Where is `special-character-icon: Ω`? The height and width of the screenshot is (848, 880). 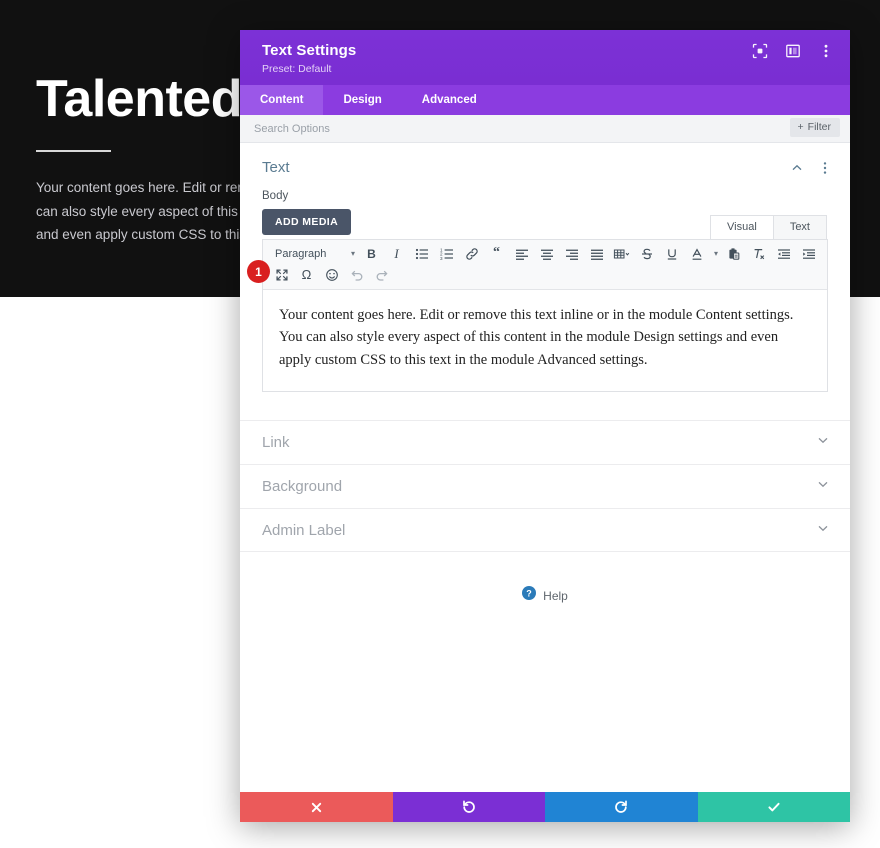 special-character-icon: Ω is located at coordinates (306, 275).